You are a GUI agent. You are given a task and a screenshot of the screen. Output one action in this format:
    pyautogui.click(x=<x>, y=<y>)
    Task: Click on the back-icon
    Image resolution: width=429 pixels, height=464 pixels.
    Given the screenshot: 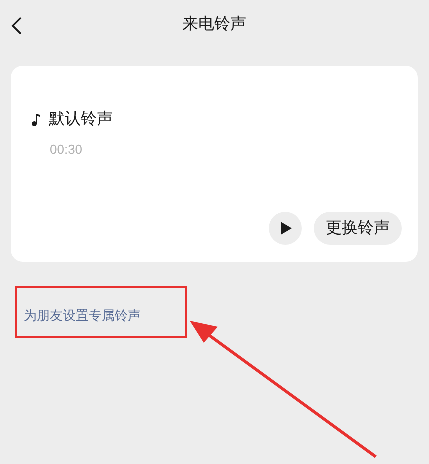 What is the action you would take?
    pyautogui.click(x=17, y=26)
    